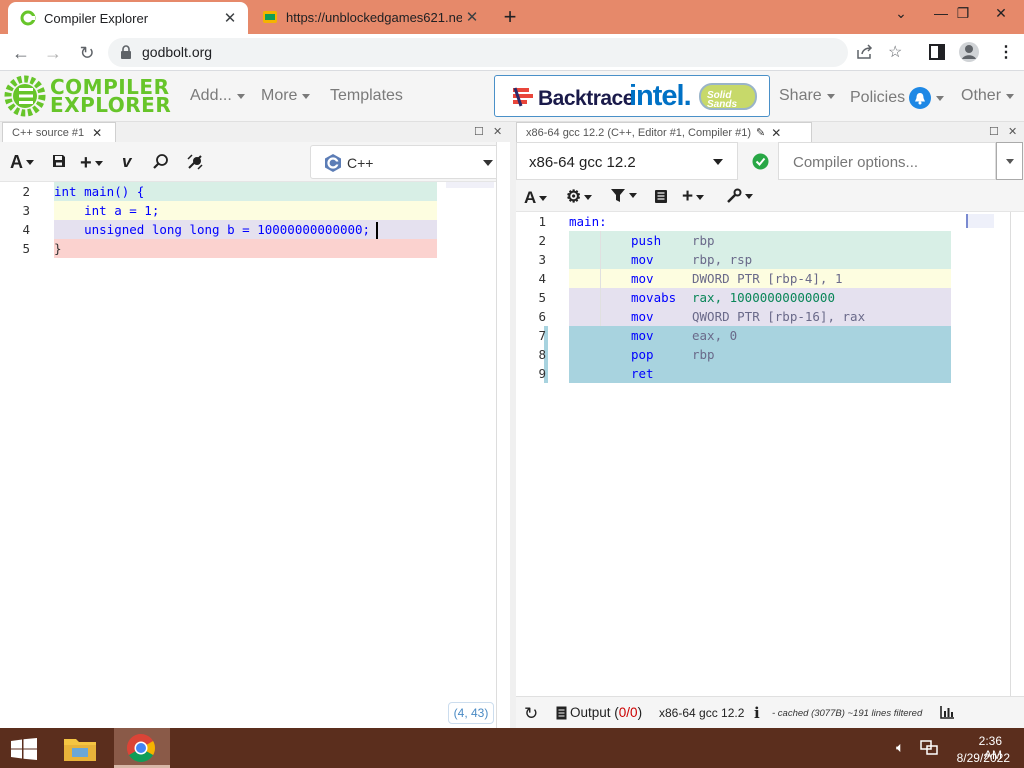  I want to click on bar-chart-icon, so click(947, 712).